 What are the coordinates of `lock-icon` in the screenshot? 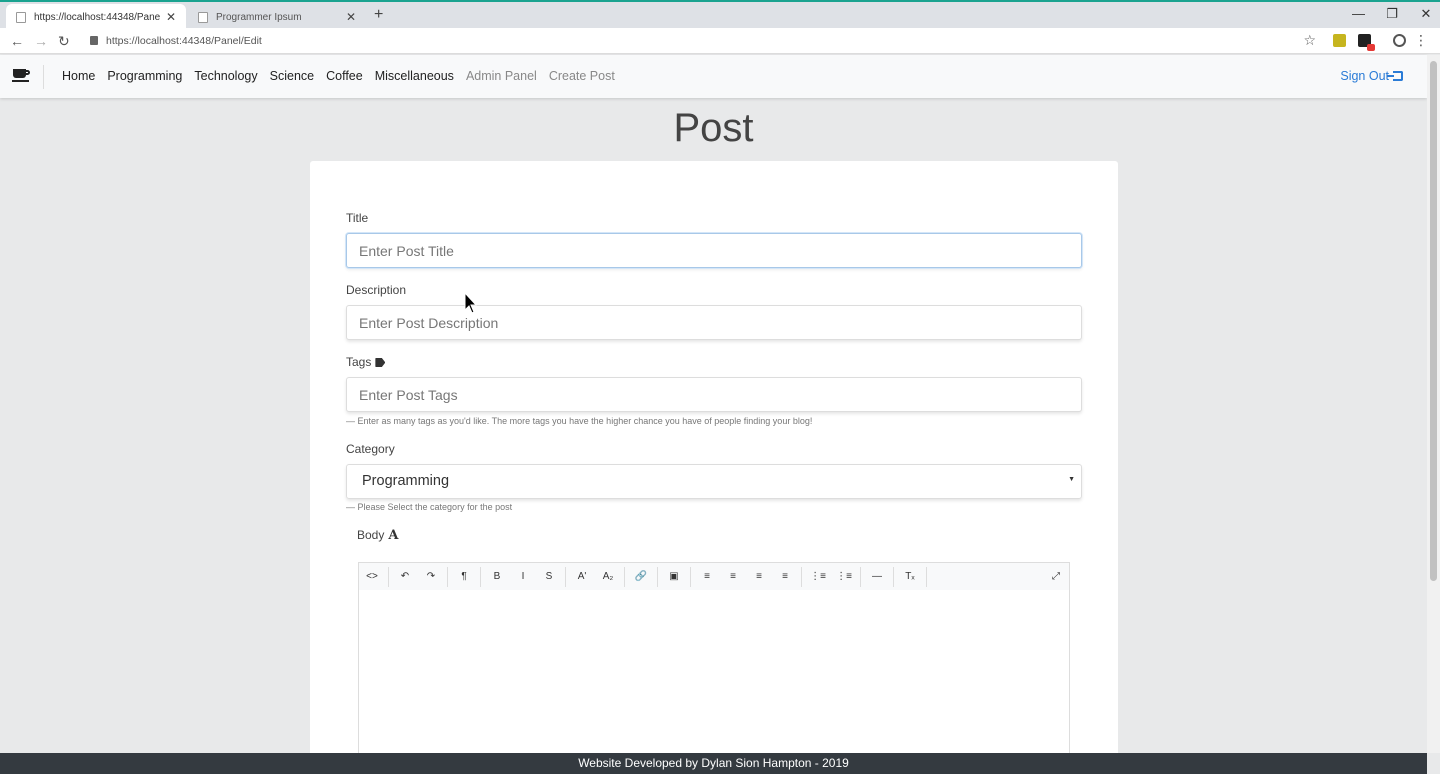 It's located at (94, 40).